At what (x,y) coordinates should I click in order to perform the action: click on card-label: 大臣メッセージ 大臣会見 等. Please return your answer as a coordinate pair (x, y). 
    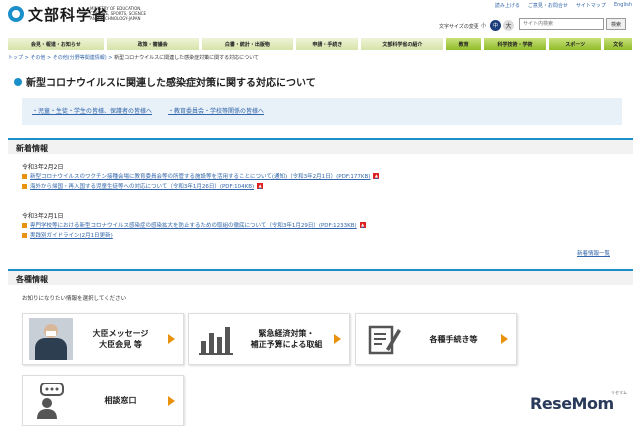
    Looking at the image, I should click on (120, 339).